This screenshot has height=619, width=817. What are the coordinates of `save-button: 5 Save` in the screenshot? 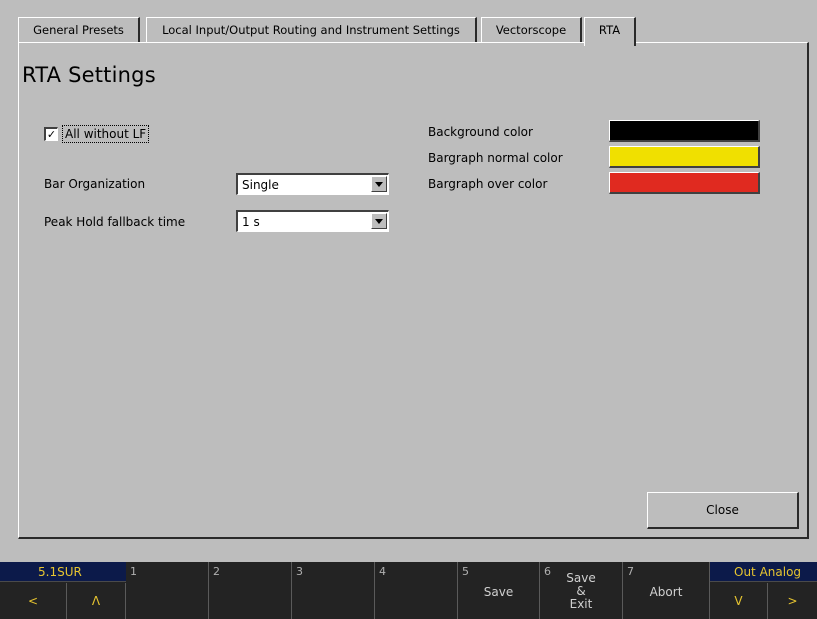 It's located at (499, 590).